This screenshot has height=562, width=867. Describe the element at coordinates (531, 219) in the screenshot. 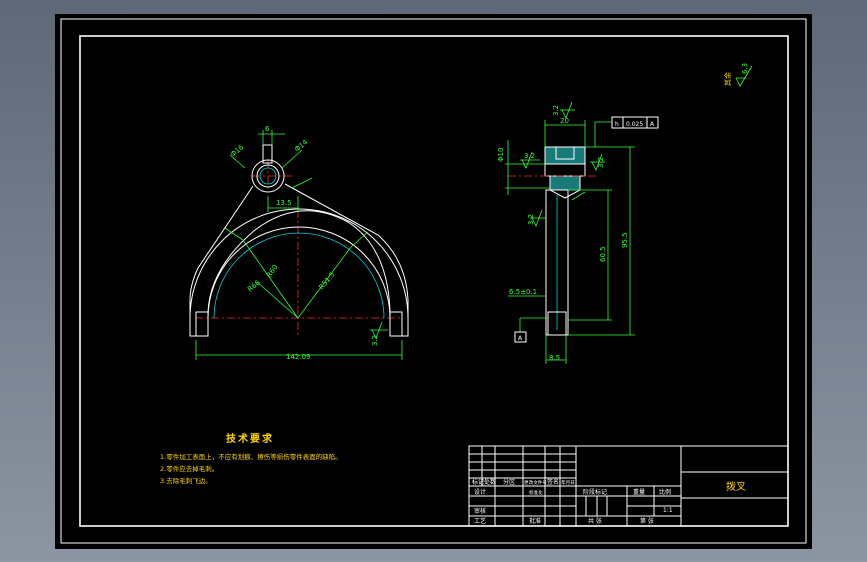

I see `dim-side-roughness-stem: 3.2` at that location.